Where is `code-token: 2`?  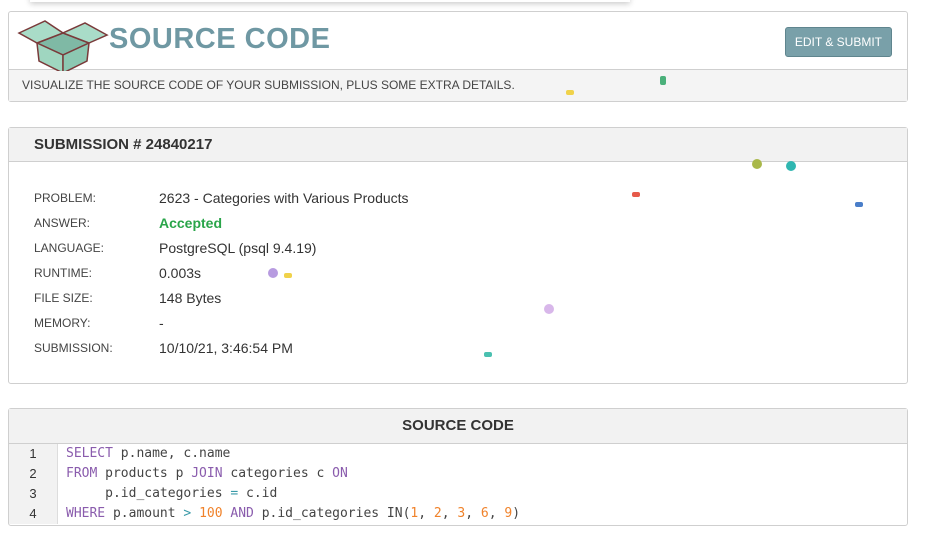 code-token: 2 is located at coordinates (437, 513).